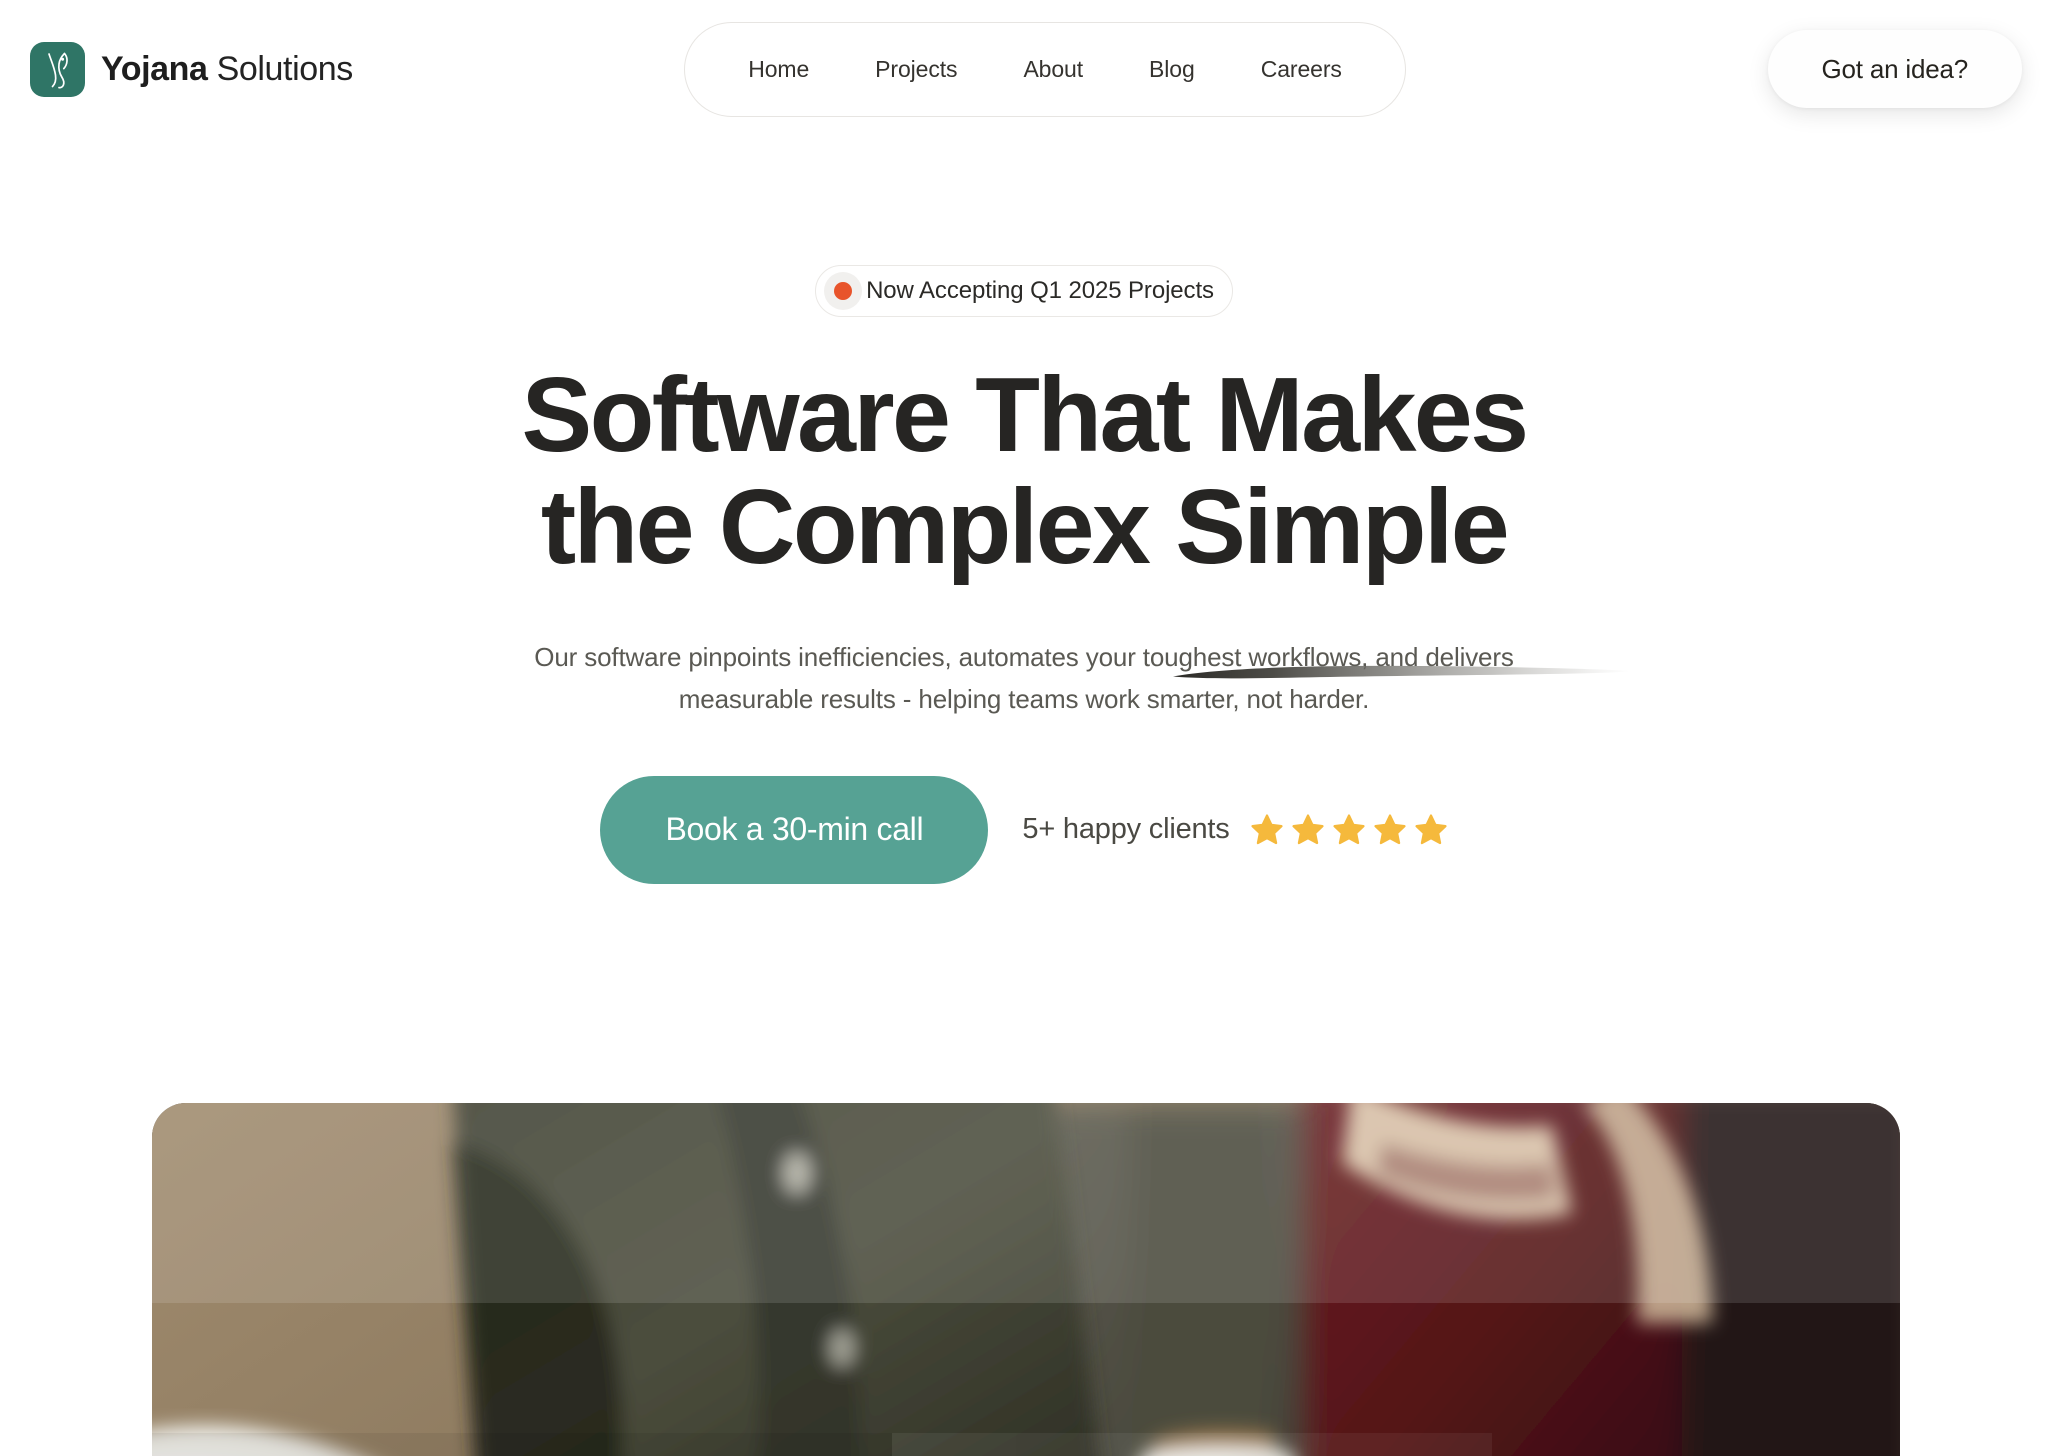  Describe the element at coordinates (1401, 636) in the screenshot. I see `brush-underline-icon` at that location.